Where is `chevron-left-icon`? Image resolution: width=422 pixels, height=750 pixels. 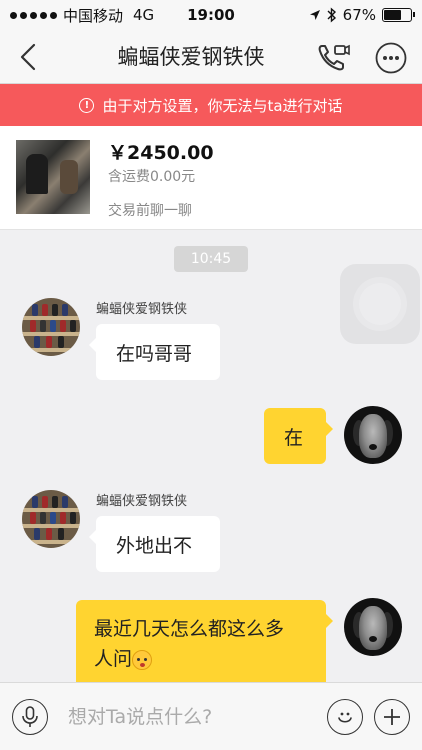
chevron-left-icon is located at coordinates (28, 57).